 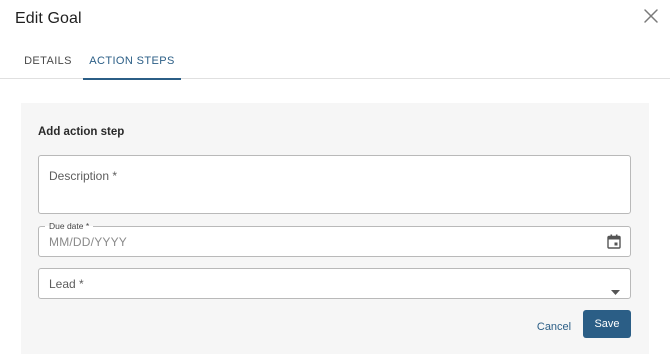 What do you see at coordinates (88, 242) in the screenshot?
I see `due-date-placeholder: MM/DD/YYYY` at bounding box center [88, 242].